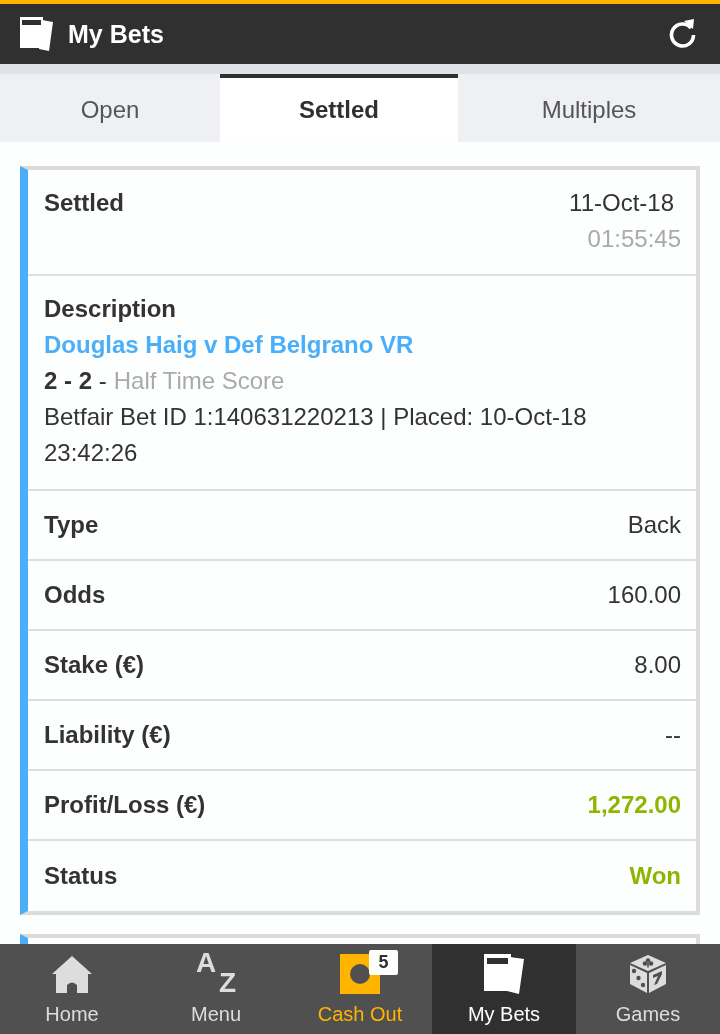 Image resolution: width=720 pixels, height=1034 pixels. I want to click on market-name: Half Time Score, so click(199, 381).